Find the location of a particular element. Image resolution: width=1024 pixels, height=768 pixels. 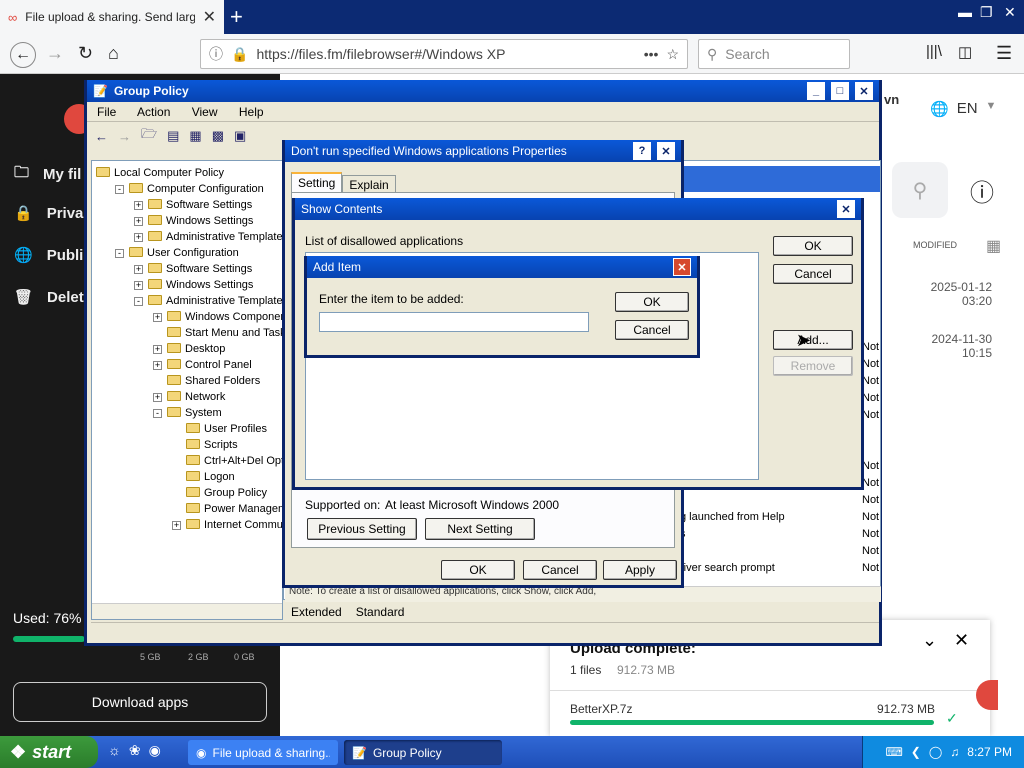

modified-column-header: MODIFIED is located at coordinates (935, 245).